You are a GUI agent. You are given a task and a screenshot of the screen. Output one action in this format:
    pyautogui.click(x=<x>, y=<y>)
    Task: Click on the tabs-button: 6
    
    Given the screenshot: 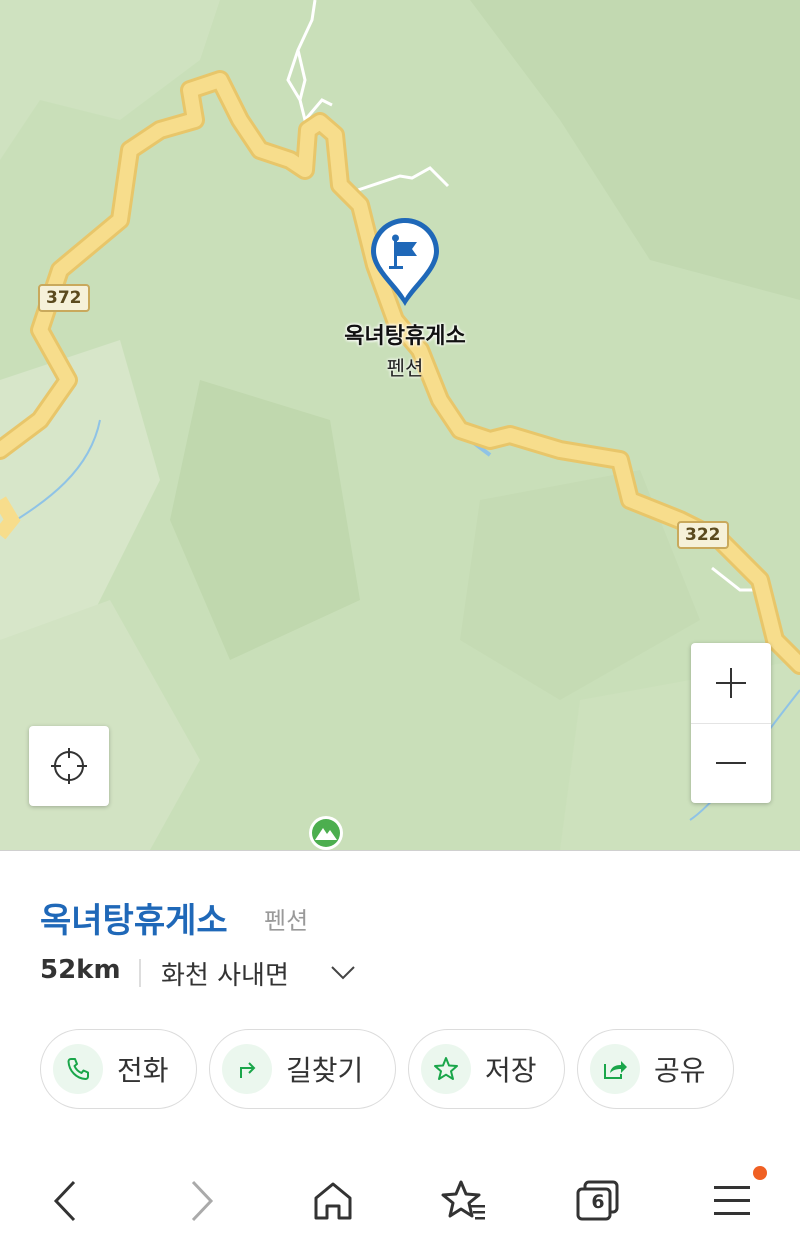 What is the action you would take?
    pyautogui.click(x=598, y=1201)
    